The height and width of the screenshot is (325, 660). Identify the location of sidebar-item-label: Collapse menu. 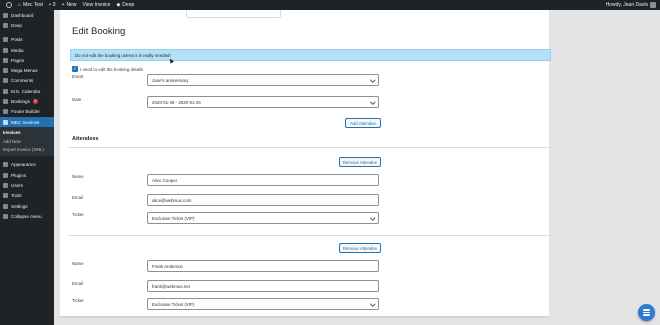
(26, 216).